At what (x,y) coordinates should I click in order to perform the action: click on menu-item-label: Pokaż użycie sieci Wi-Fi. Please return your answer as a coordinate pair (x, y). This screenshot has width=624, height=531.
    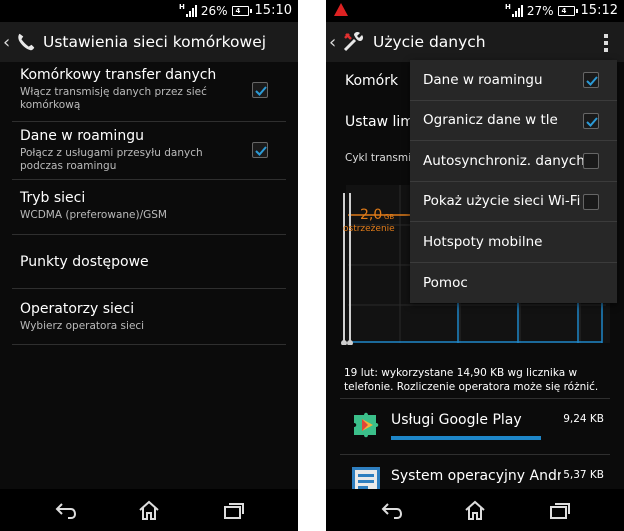
    Looking at the image, I should click on (502, 201).